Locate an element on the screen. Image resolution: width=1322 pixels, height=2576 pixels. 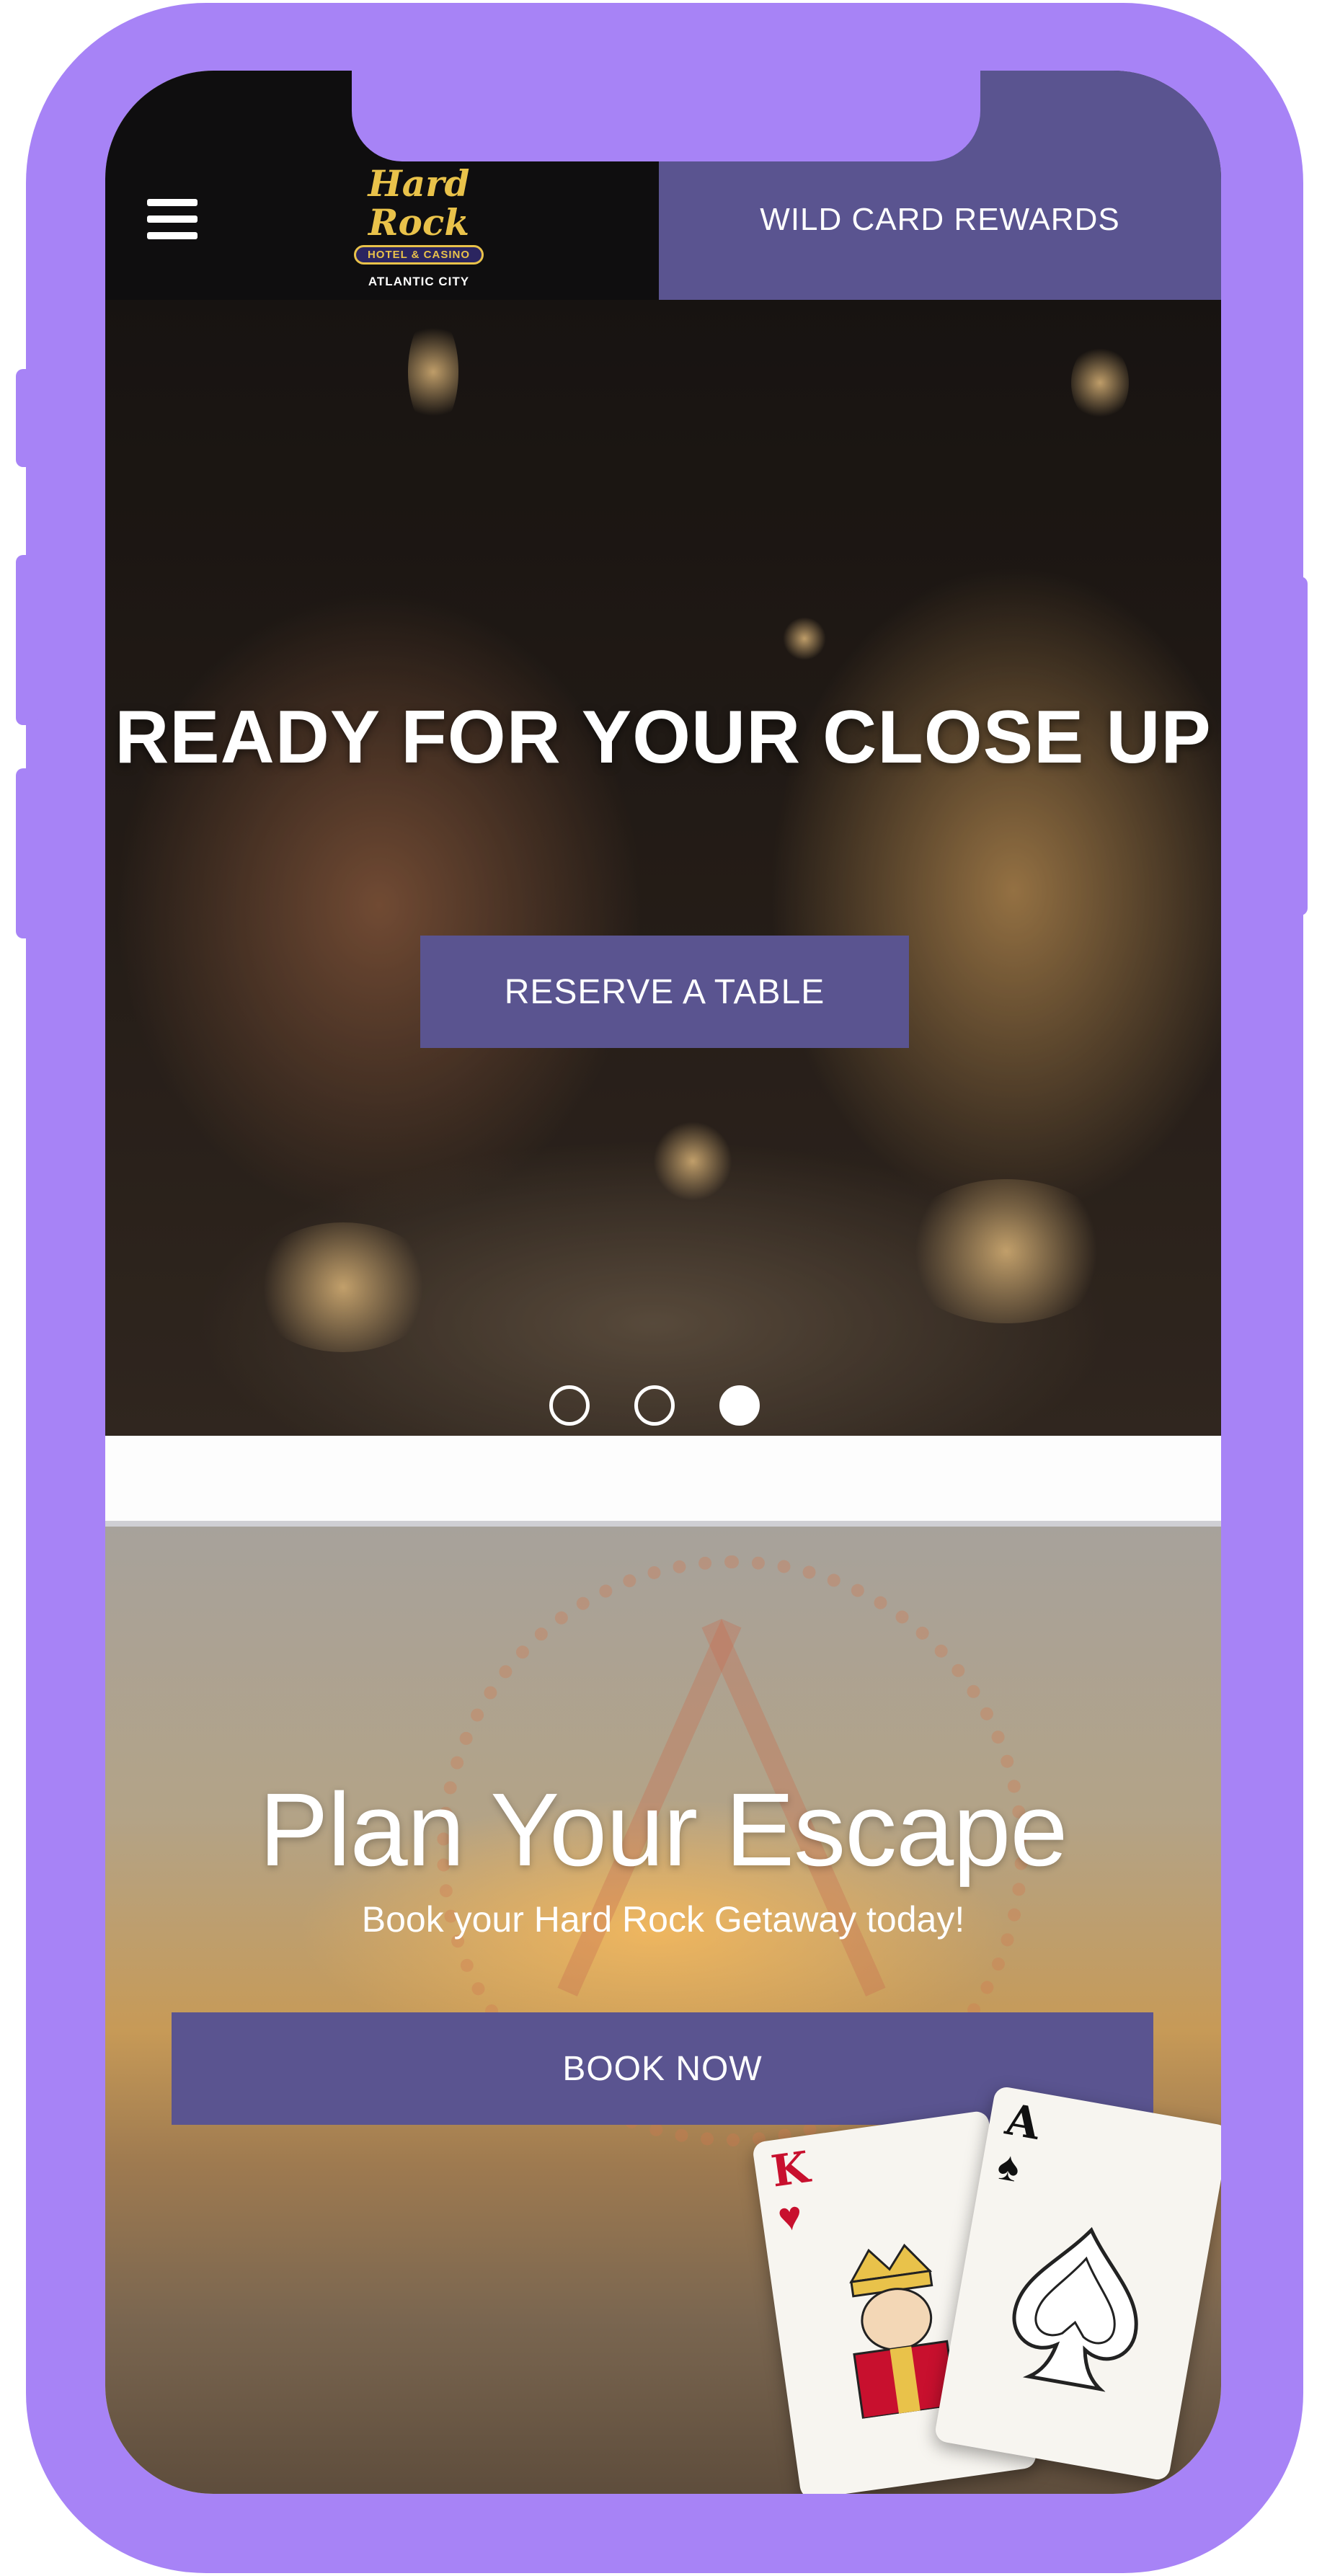
card-rank: A is located at coordinates (1023, 2122).